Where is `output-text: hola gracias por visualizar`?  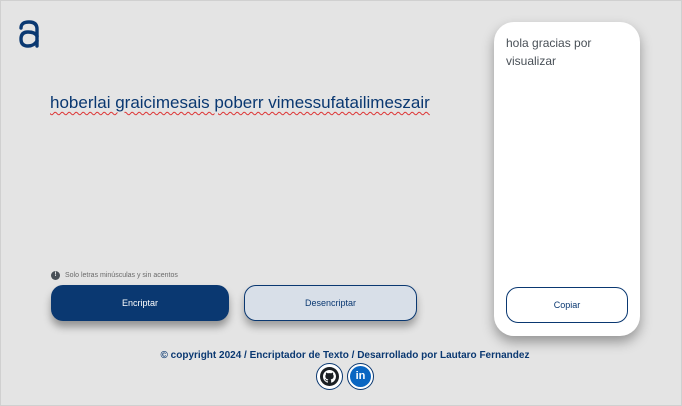 output-text: hola gracias por visualizar is located at coordinates (549, 52).